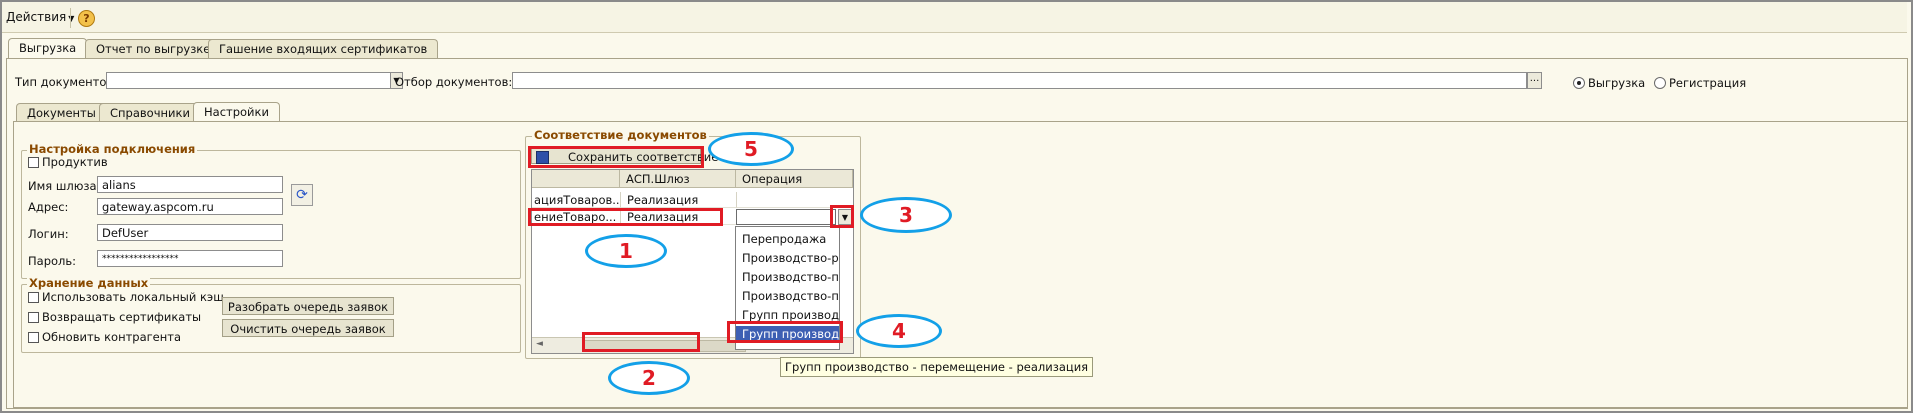 The width and height of the screenshot is (1913, 413). I want to click on tab-label: Документы, so click(61, 113).